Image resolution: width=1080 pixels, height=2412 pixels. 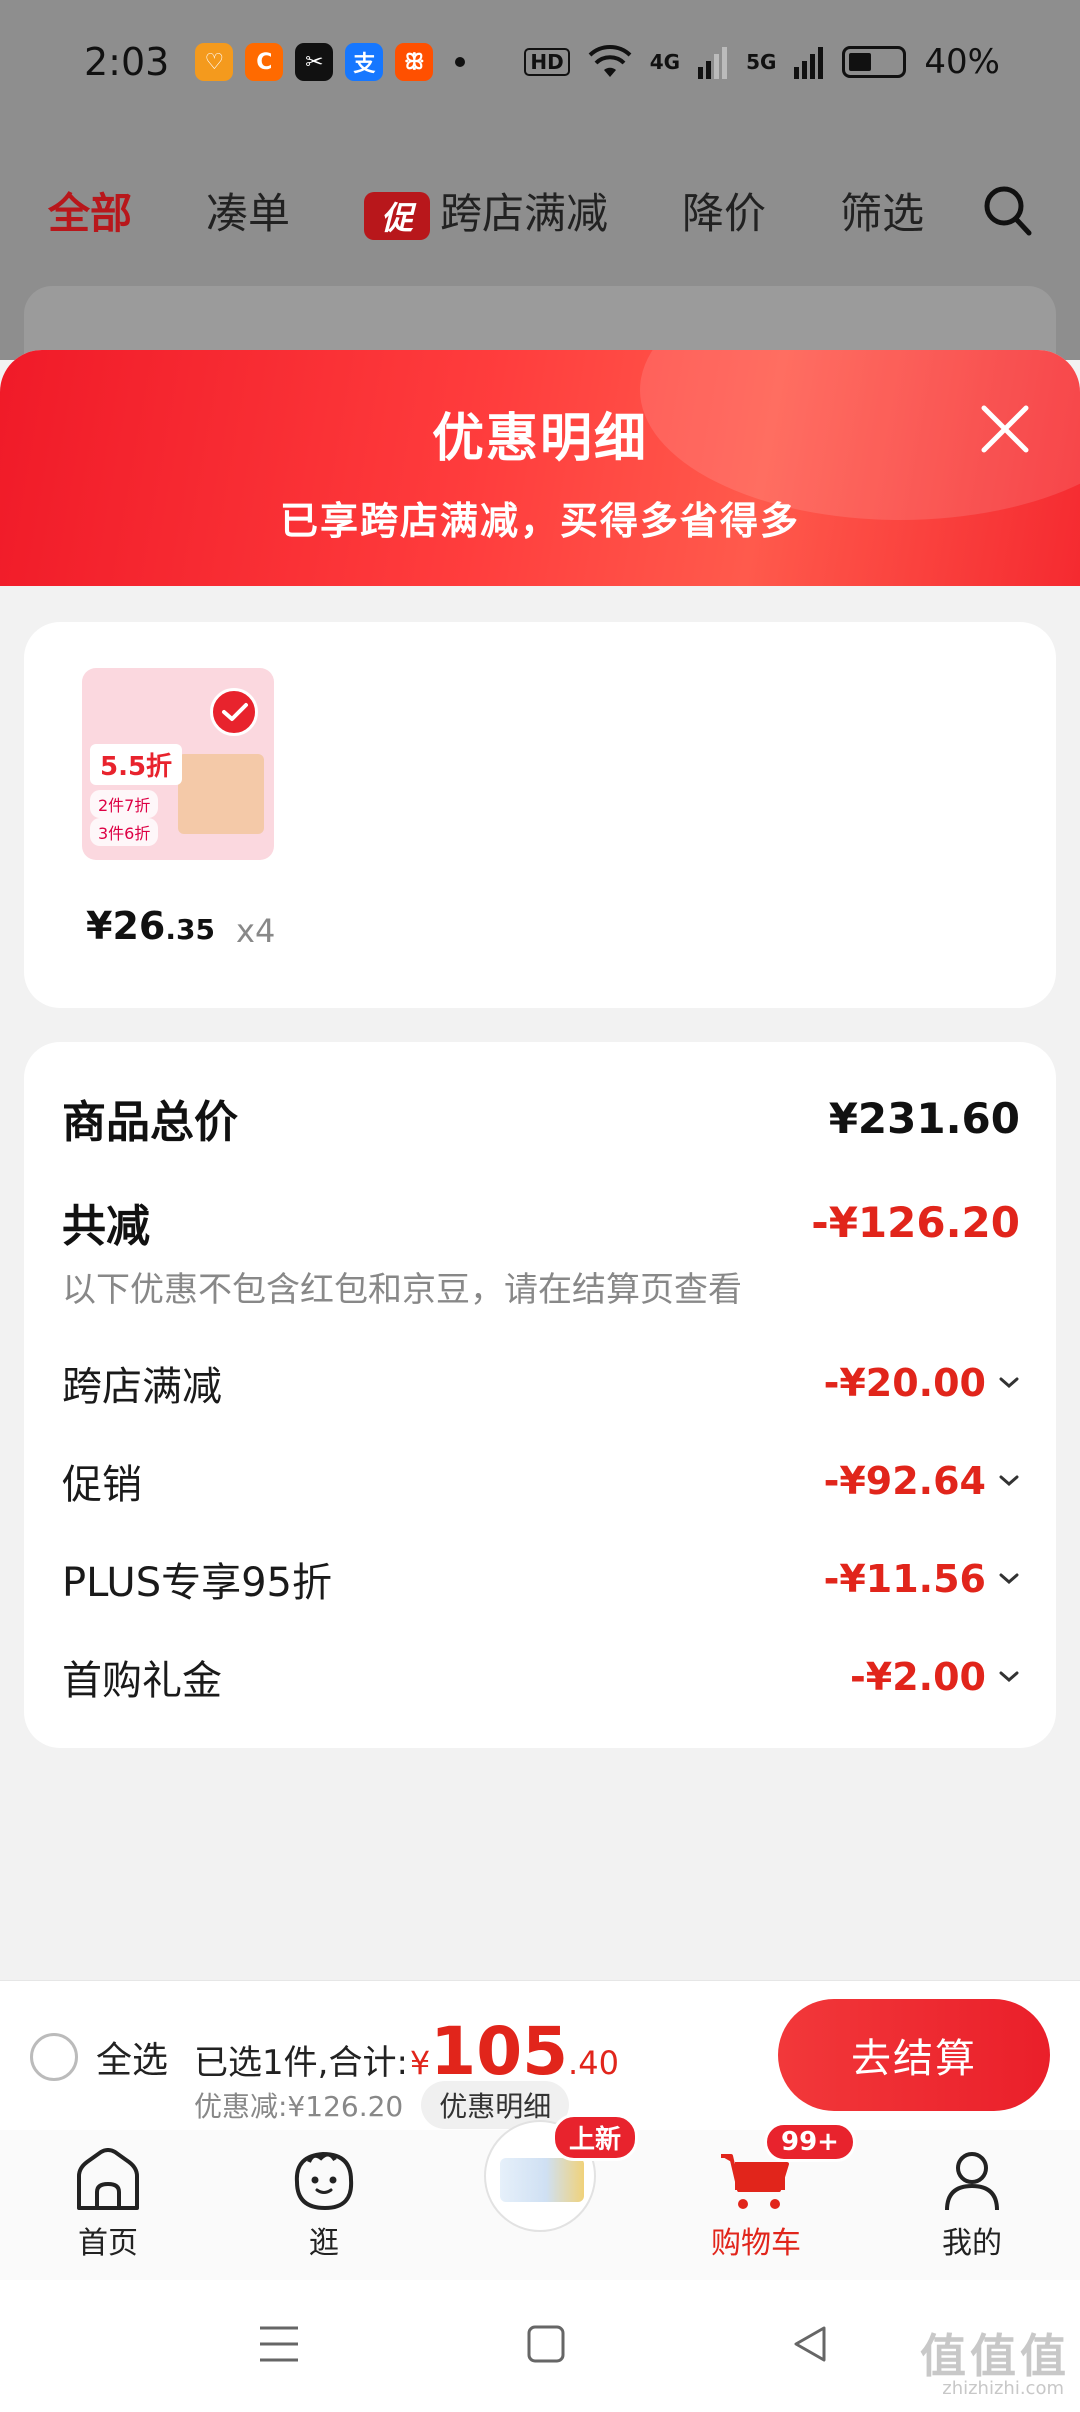 I want to click on browse-face-icon, so click(x=324, y=2181).